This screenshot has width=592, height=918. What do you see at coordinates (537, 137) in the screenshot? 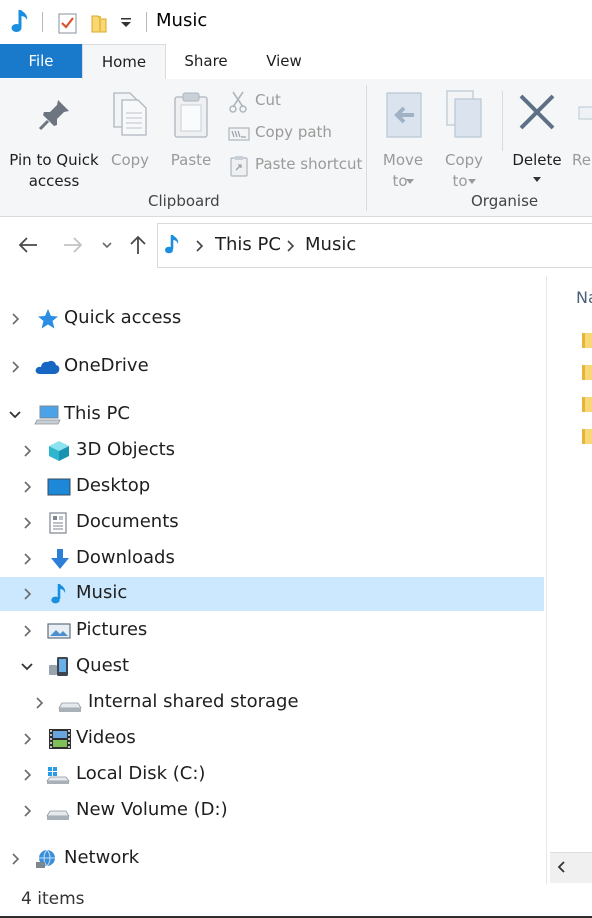
I see `delete-button: Delete` at bounding box center [537, 137].